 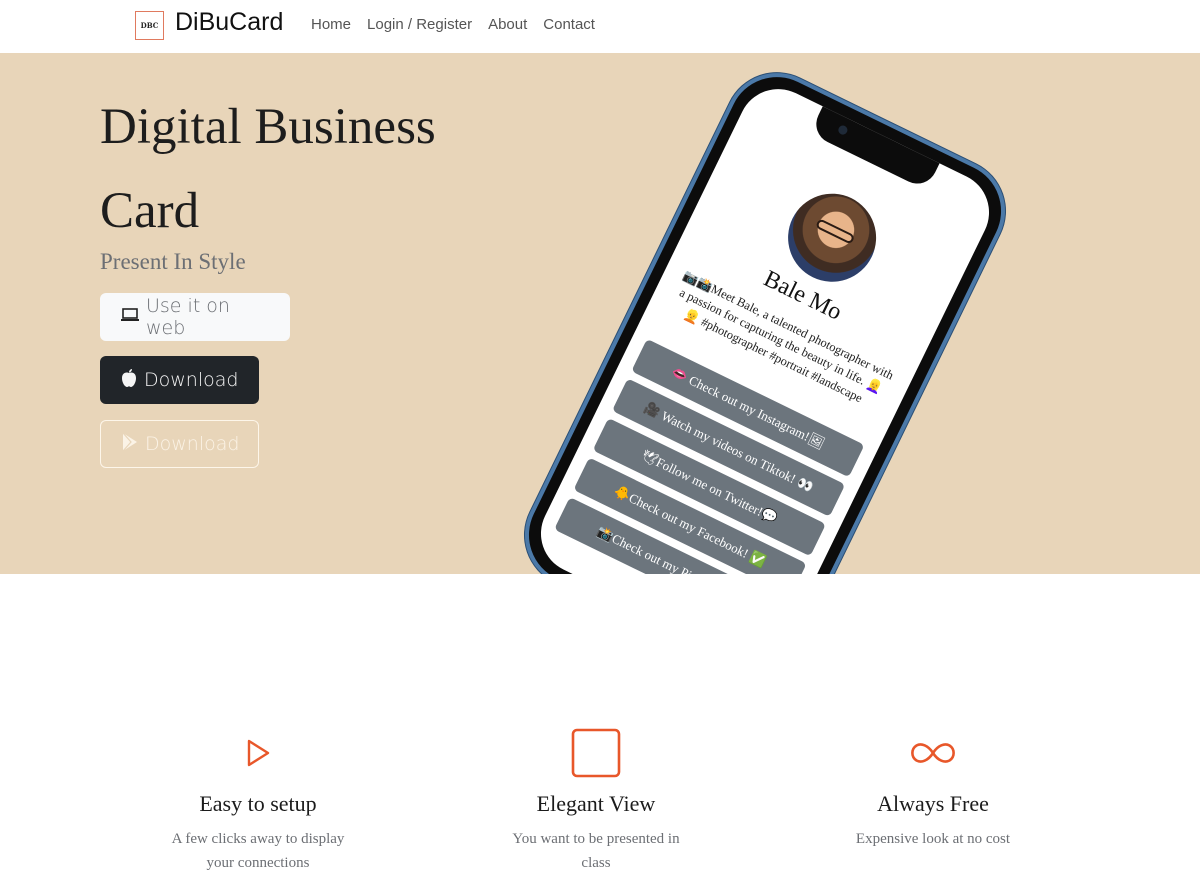 I want to click on feature-always-free: Always Free Expensive look at no cost, so click(x=933, y=788).